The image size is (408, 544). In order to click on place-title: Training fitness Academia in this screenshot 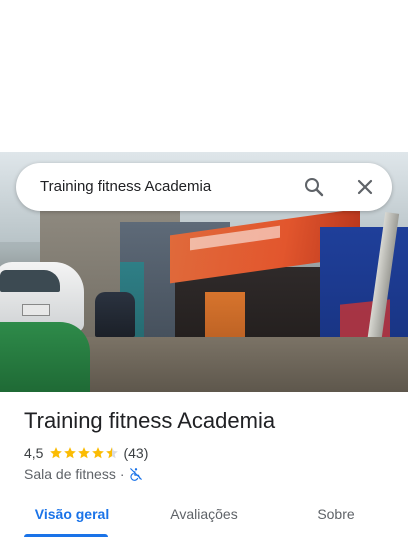, I will do `click(150, 420)`.